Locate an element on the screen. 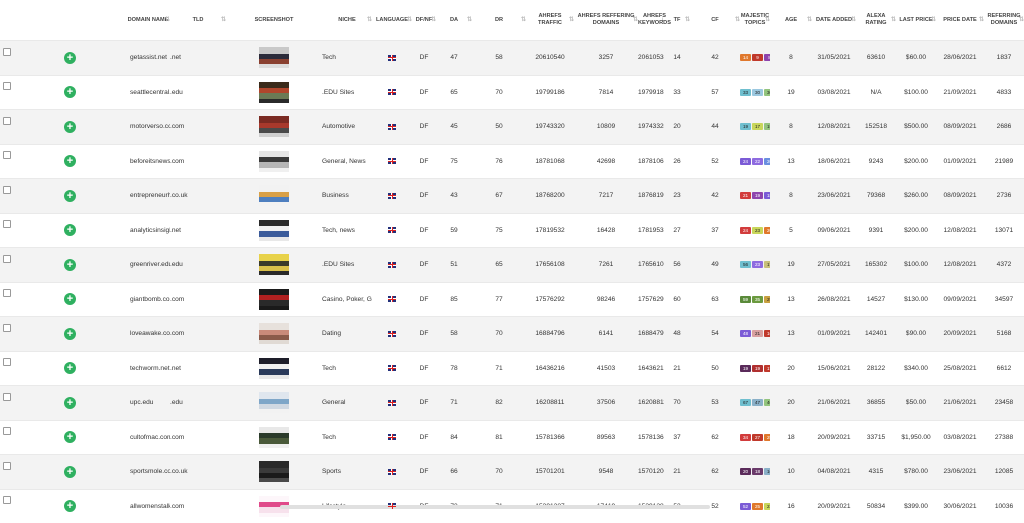  domain-name: greenriver.edu is located at coordinates (150, 264).